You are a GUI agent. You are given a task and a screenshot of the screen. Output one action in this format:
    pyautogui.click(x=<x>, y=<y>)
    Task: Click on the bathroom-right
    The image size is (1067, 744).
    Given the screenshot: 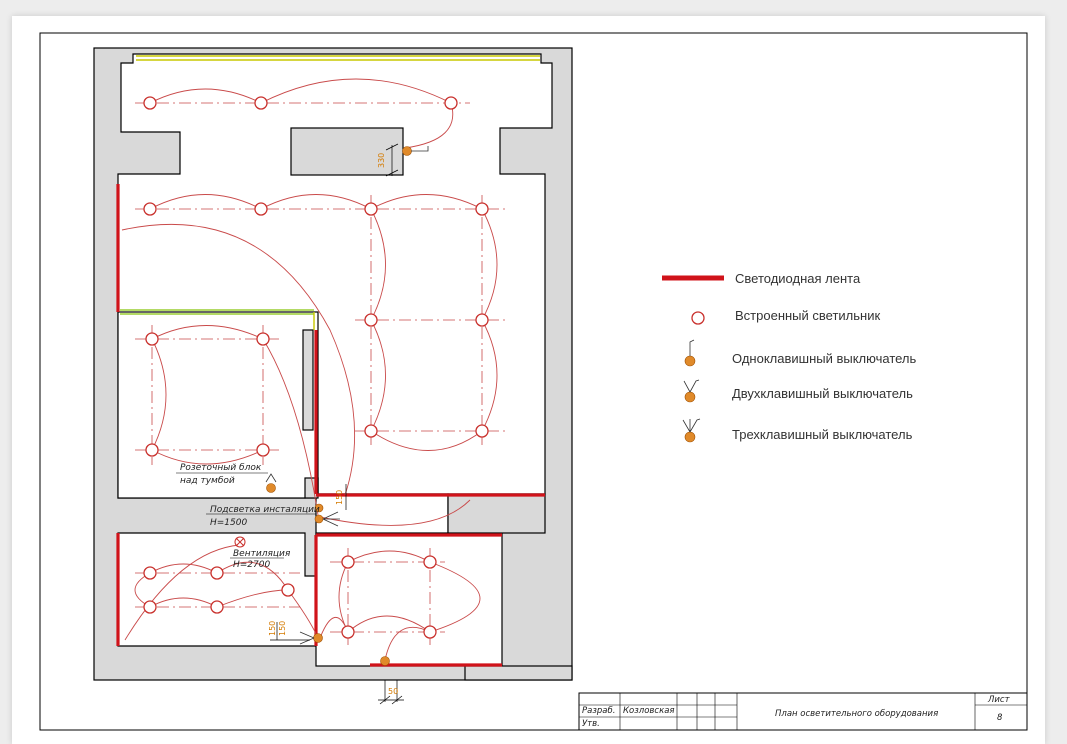 What is the action you would take?
    pyautogui.click(x=409, y=599)
    